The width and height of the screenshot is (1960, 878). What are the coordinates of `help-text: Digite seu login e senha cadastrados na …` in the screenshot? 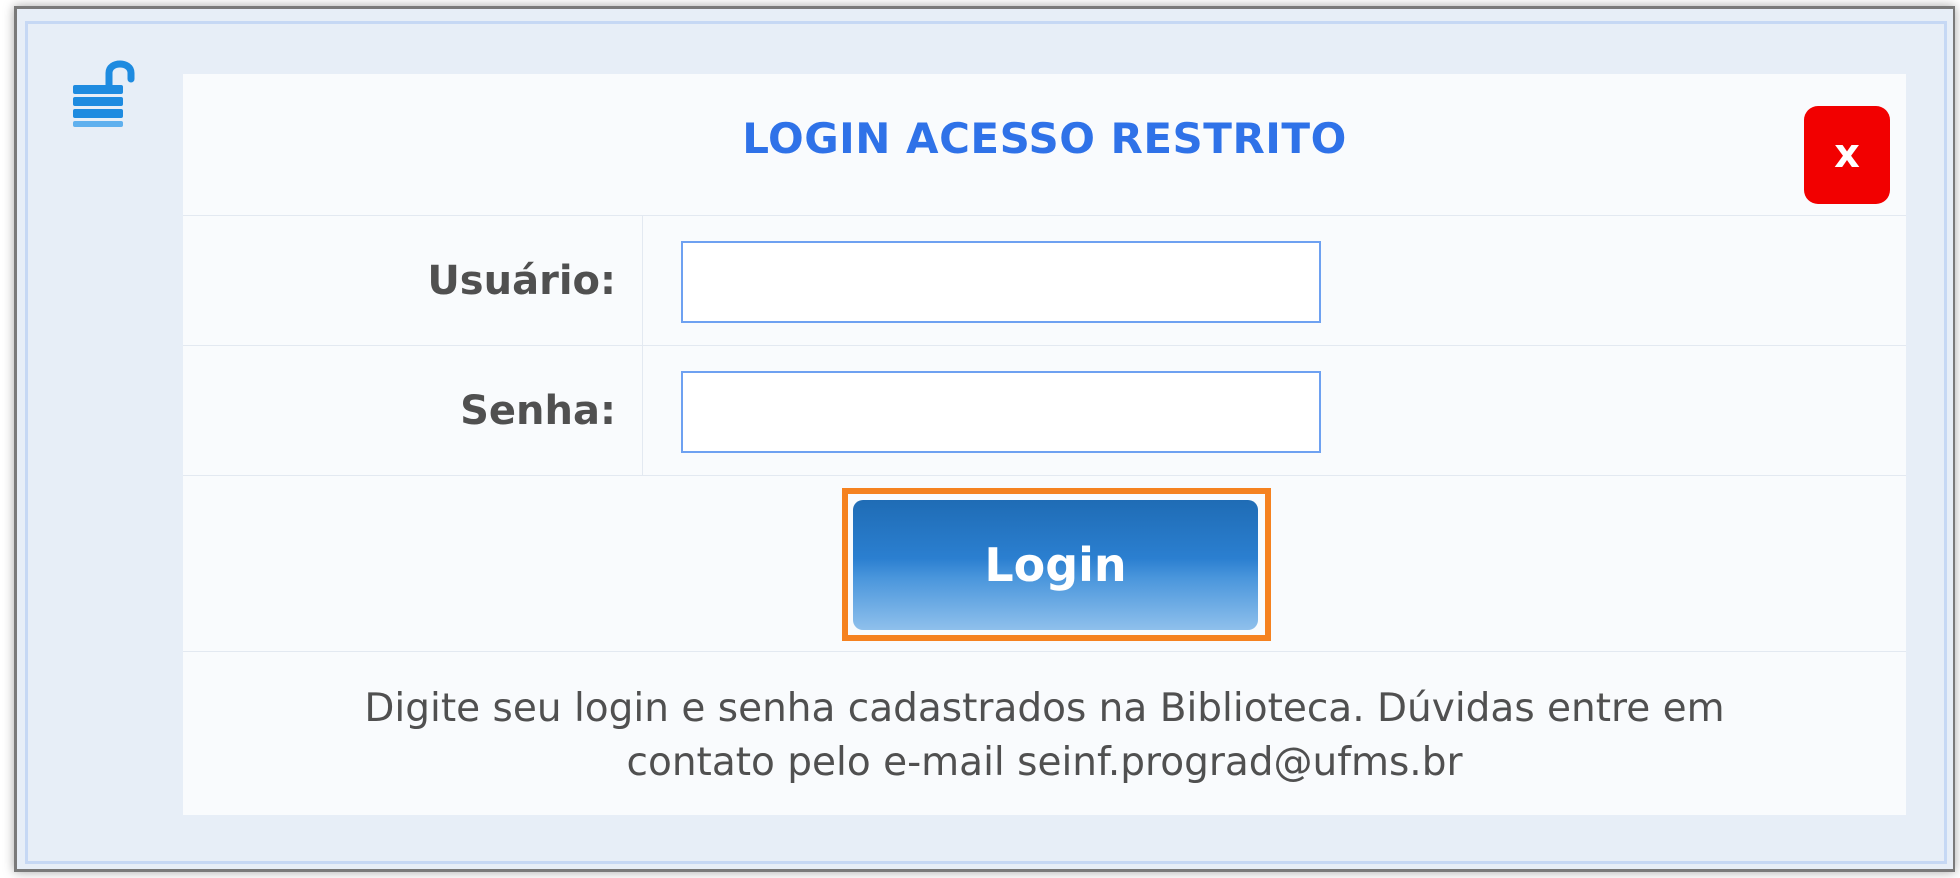 It's located at (1044, 736).